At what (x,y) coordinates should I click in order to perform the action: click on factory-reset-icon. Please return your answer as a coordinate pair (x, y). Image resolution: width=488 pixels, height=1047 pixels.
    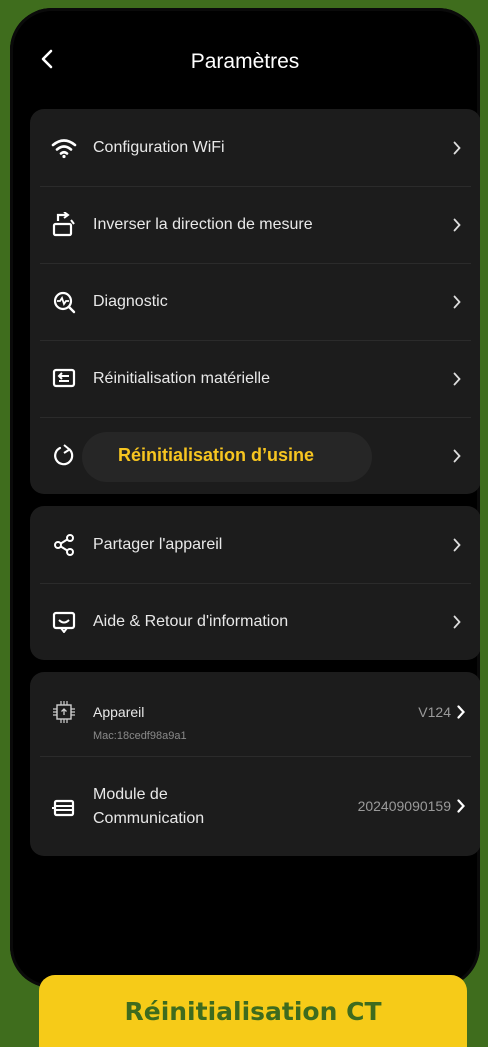
    Looking at the image, I should click on (64, 456).